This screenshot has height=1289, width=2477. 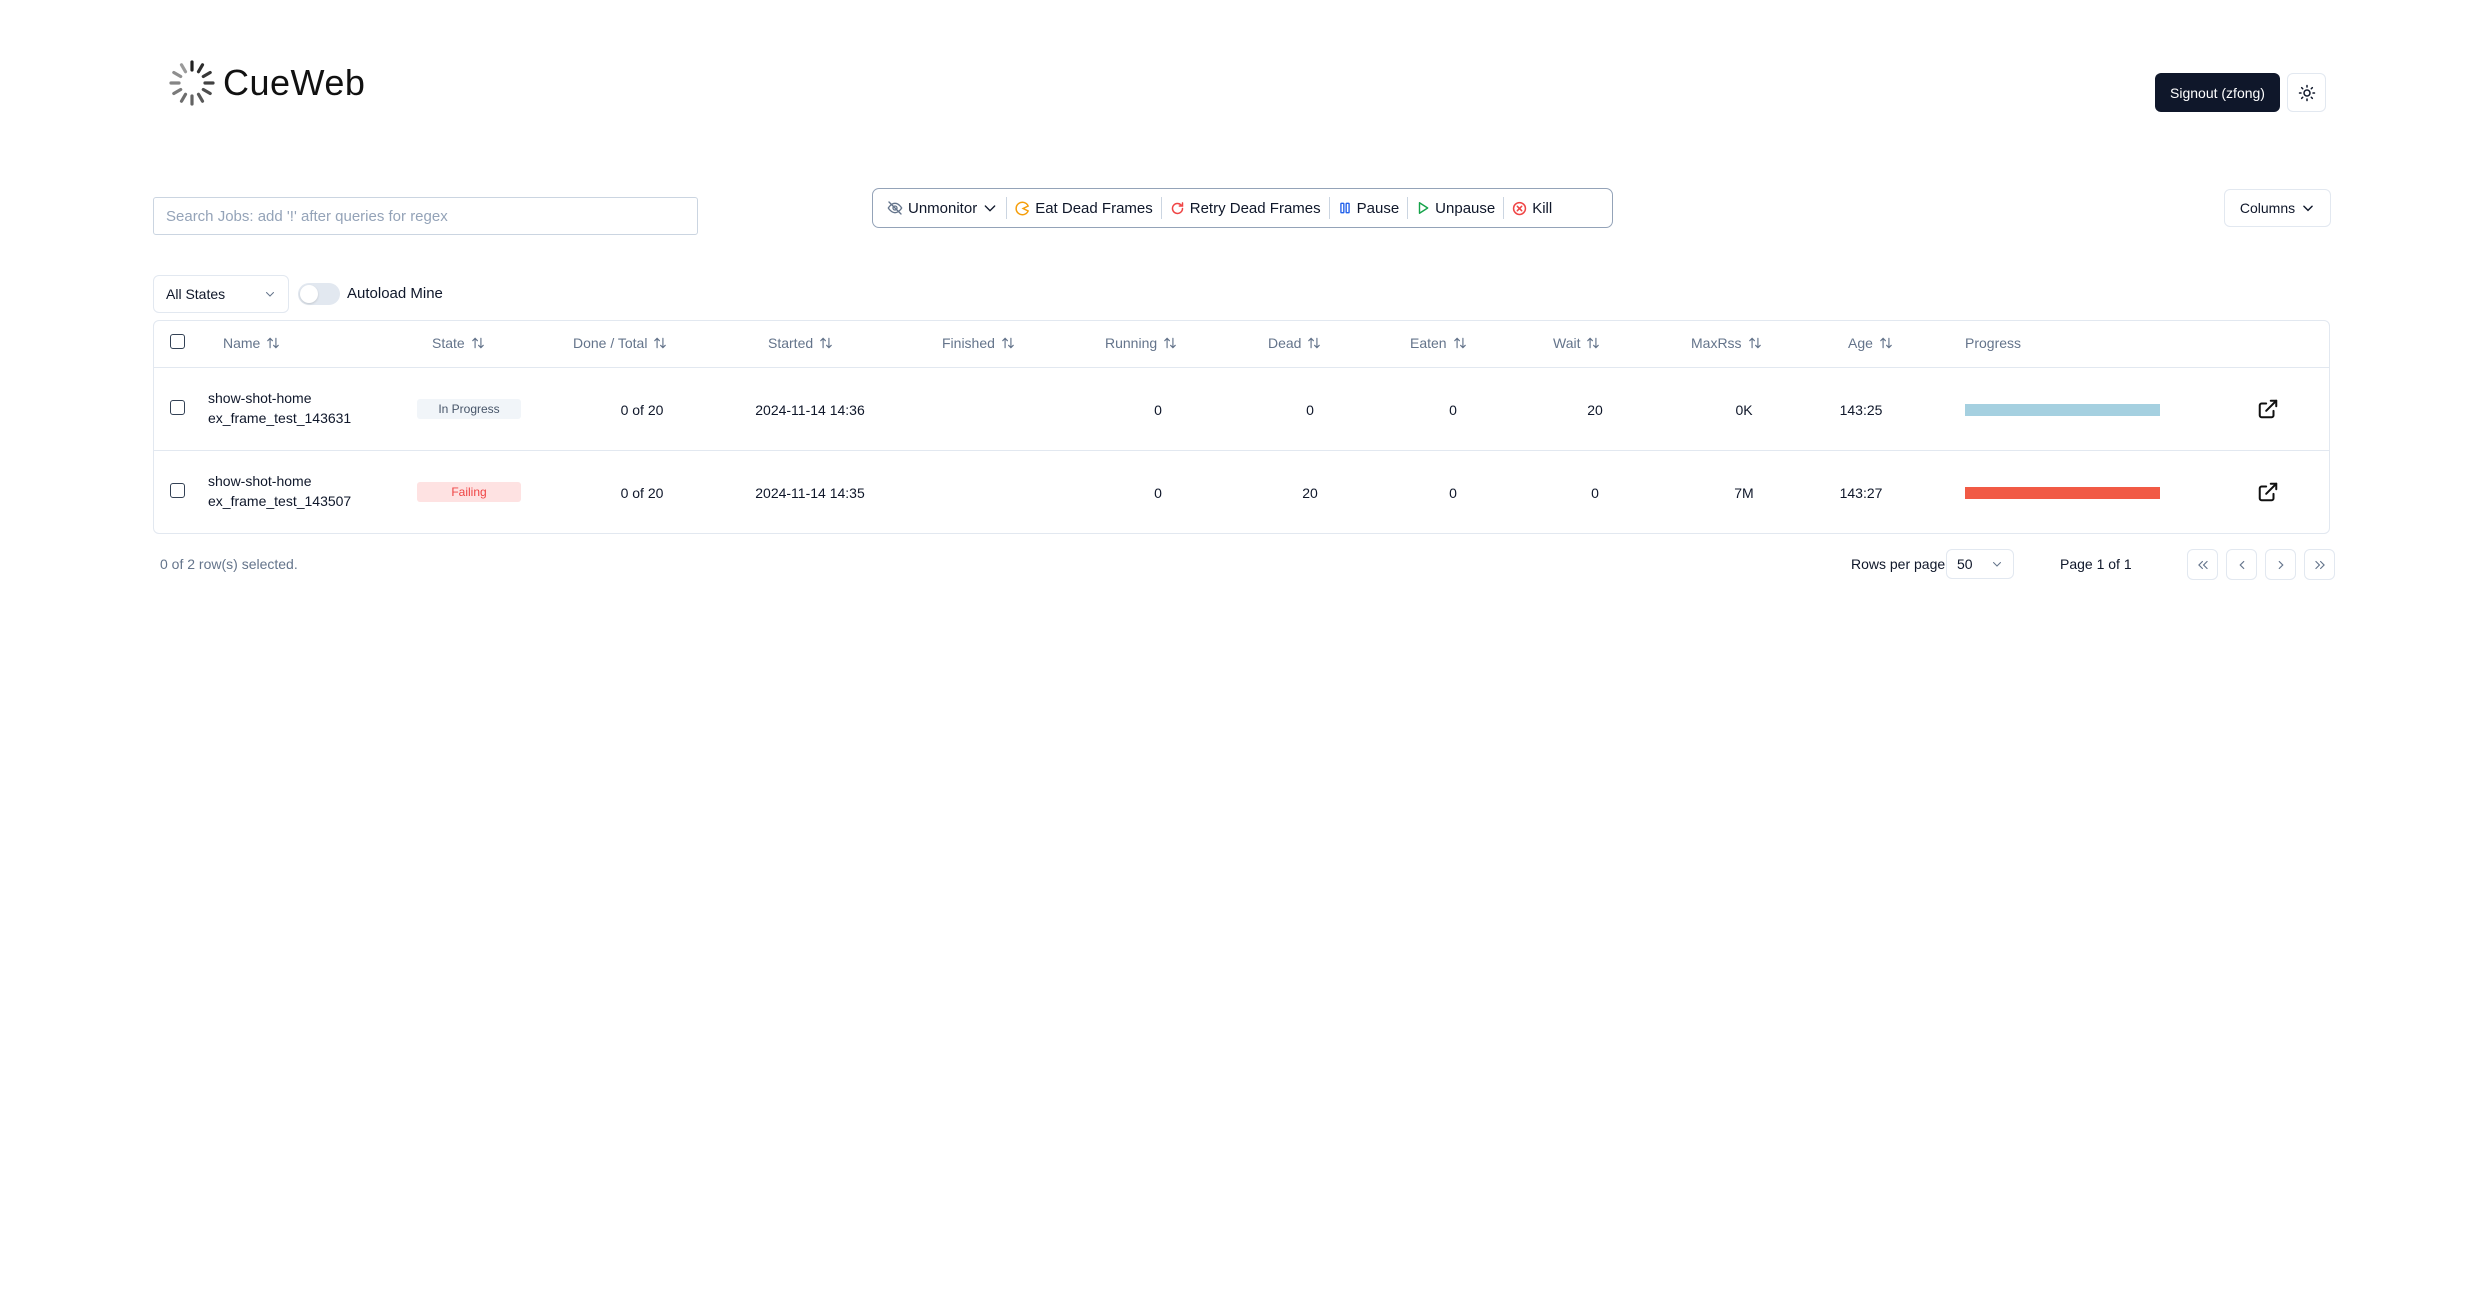 I want to click on unmonitor-label: Unmonitor, so click(x=943, y=208).